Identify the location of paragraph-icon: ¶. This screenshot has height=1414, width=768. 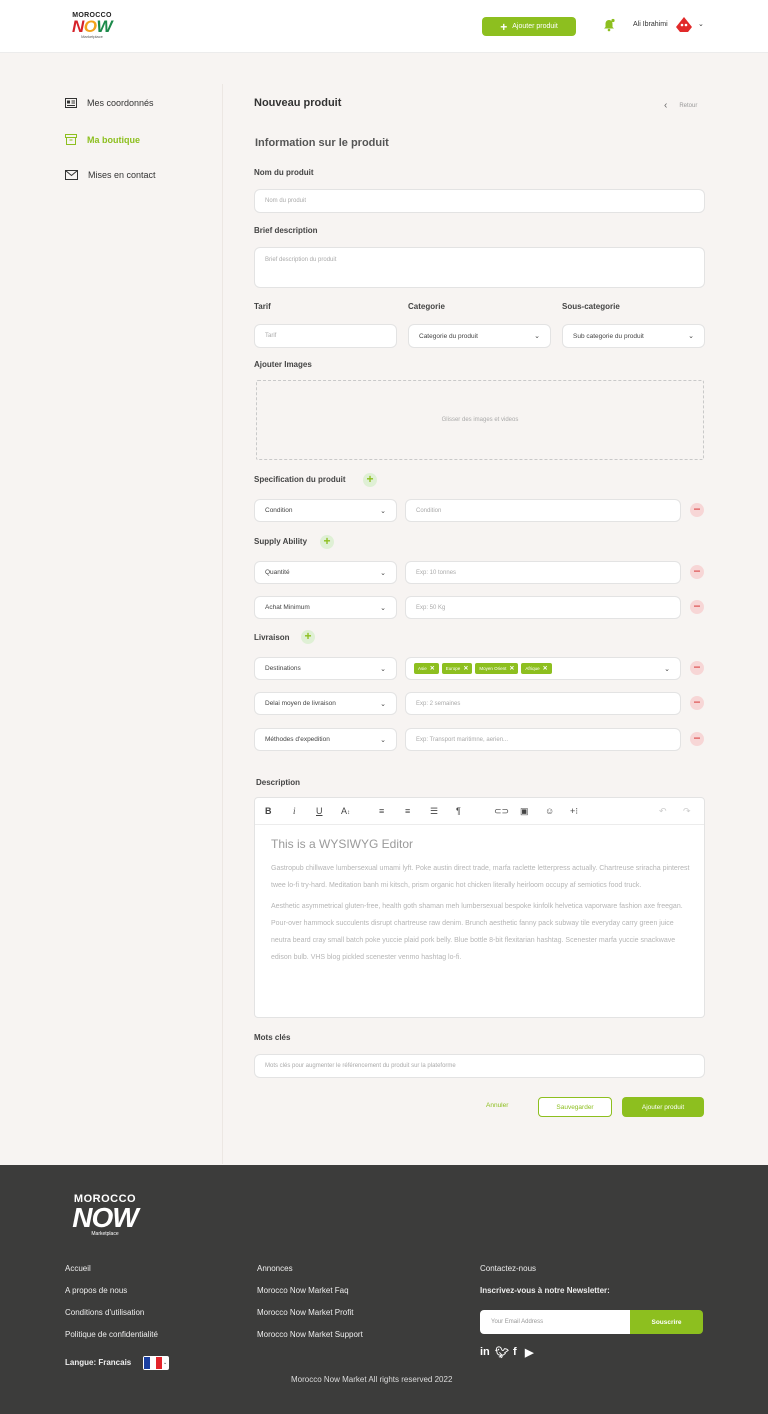
(458, 811).